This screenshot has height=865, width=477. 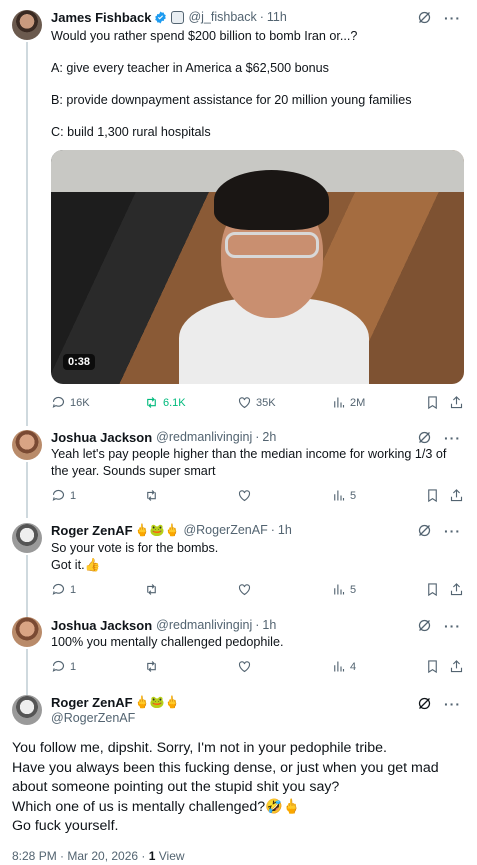 I want to click on reply-count: 1, so click(x=73, y=589).